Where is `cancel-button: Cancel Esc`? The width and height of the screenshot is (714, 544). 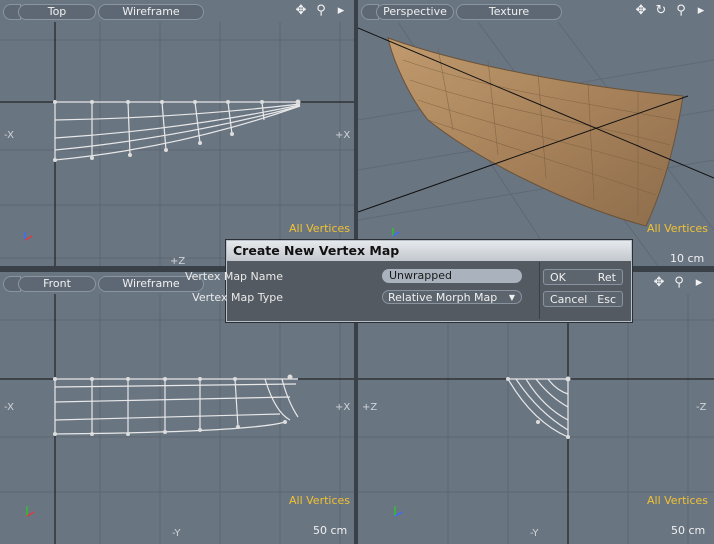 cancel-button: Cancel Esc is located at coordinates (583, 299).